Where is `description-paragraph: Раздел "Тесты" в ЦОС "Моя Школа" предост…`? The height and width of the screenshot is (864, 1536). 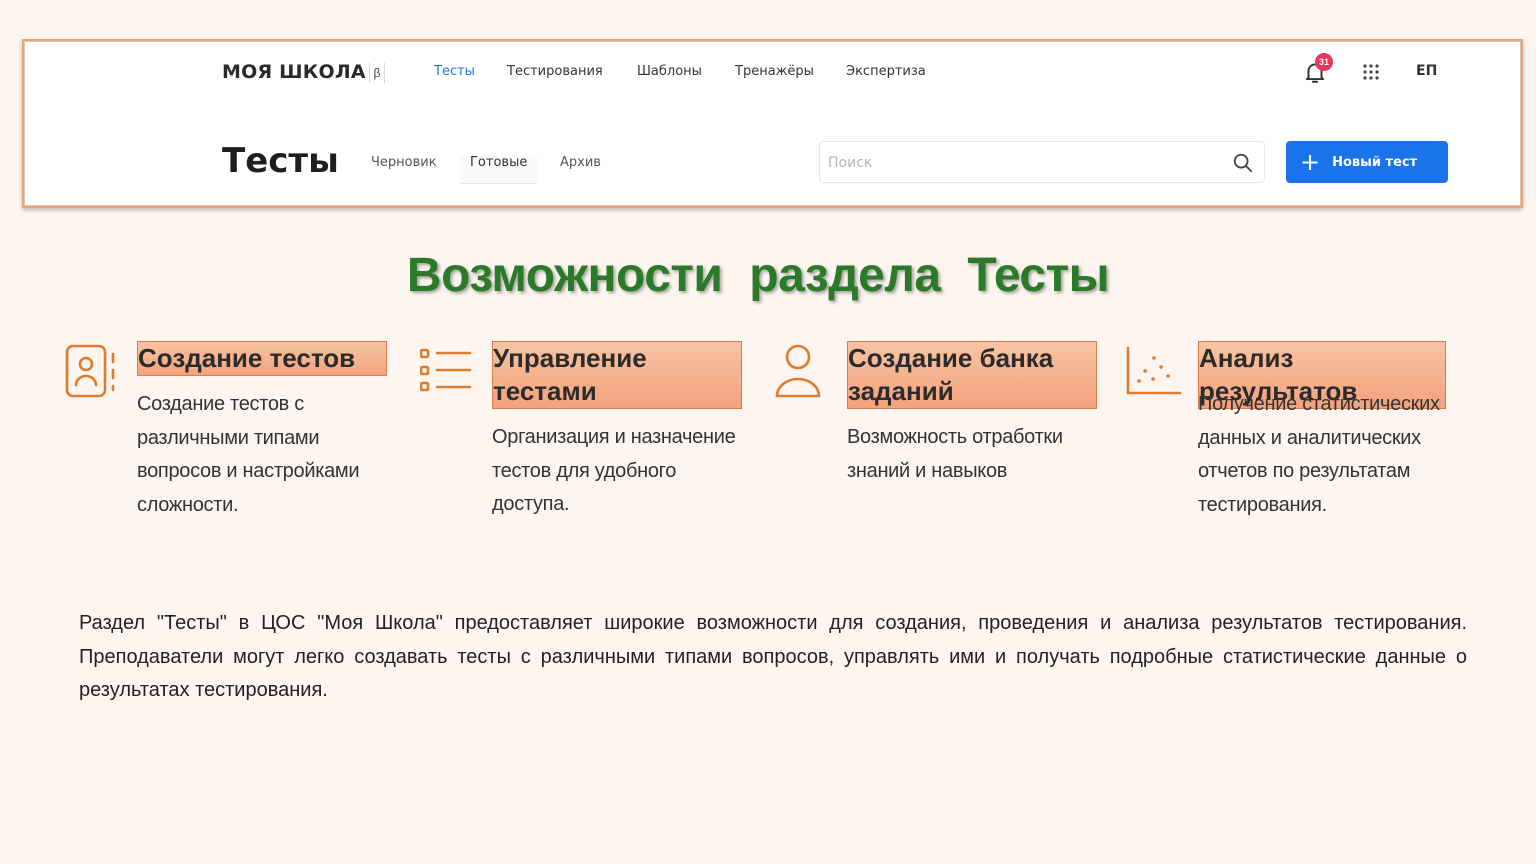
description-paragraph: Раздел "Тесты" в ЦОС "Моя Школа" предост… is located at coordinates (773, 656).